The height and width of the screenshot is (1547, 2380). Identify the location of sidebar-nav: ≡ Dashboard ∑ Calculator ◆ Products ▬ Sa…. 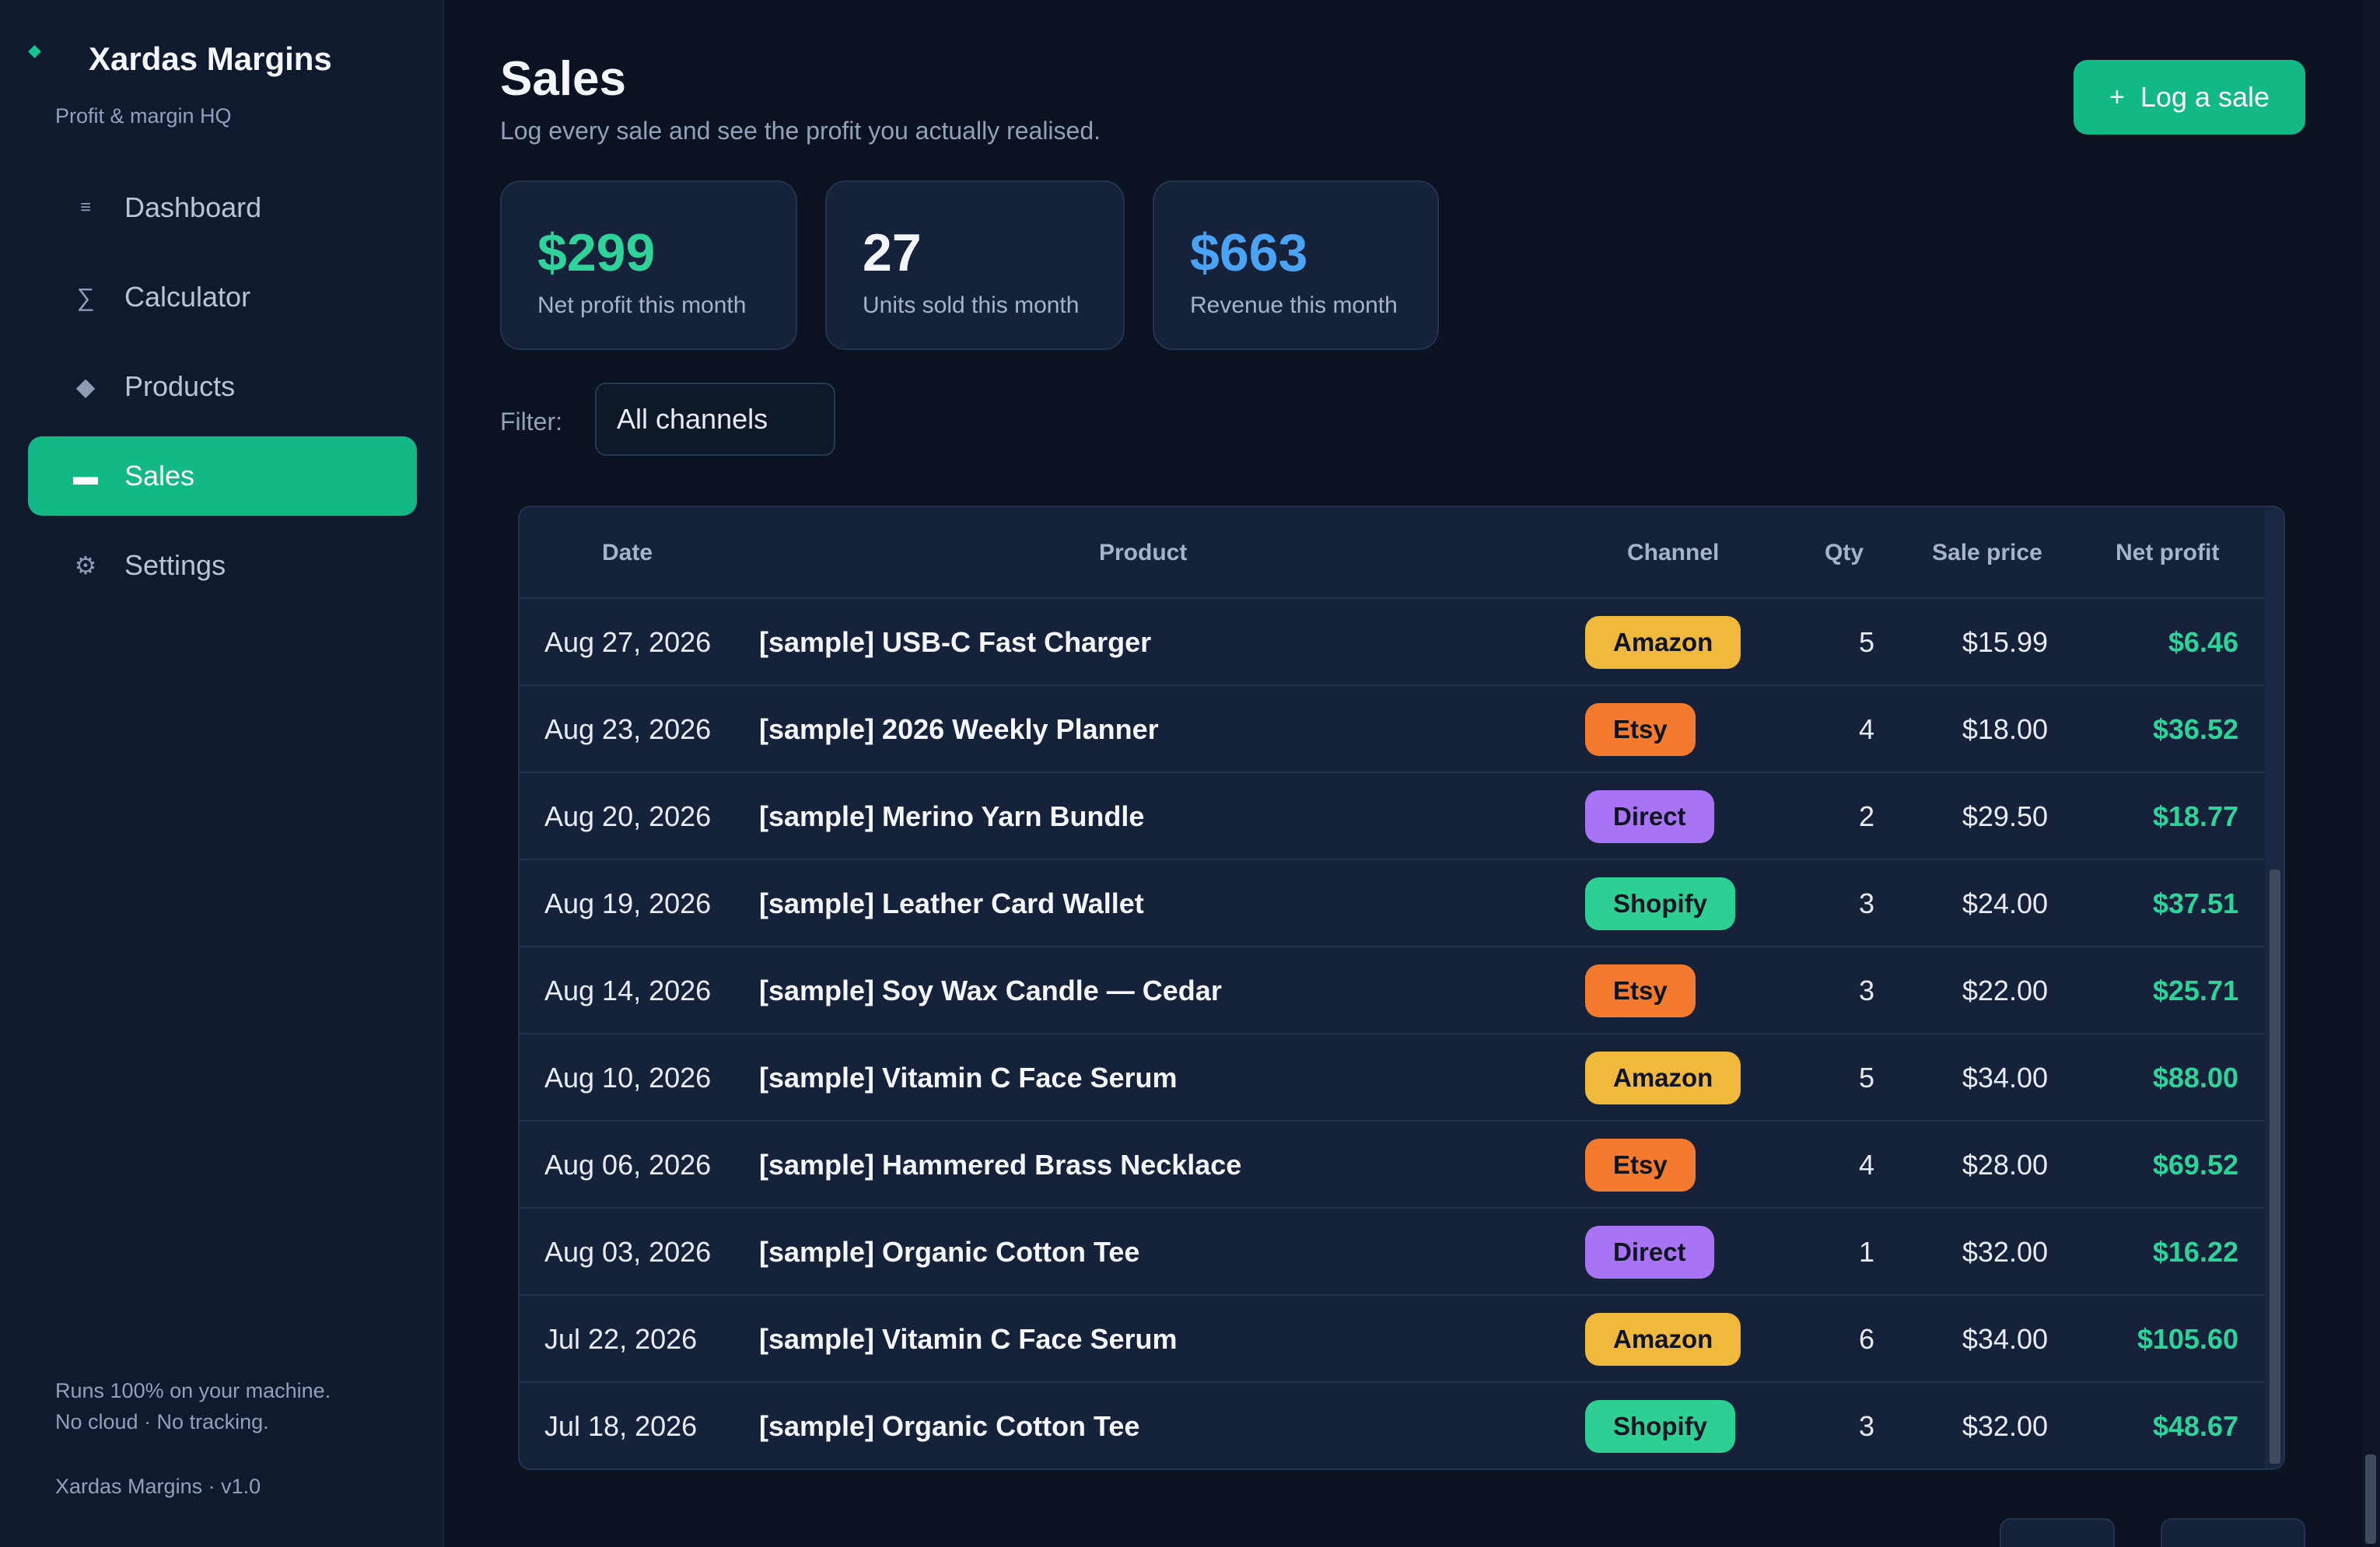
(223, 392).